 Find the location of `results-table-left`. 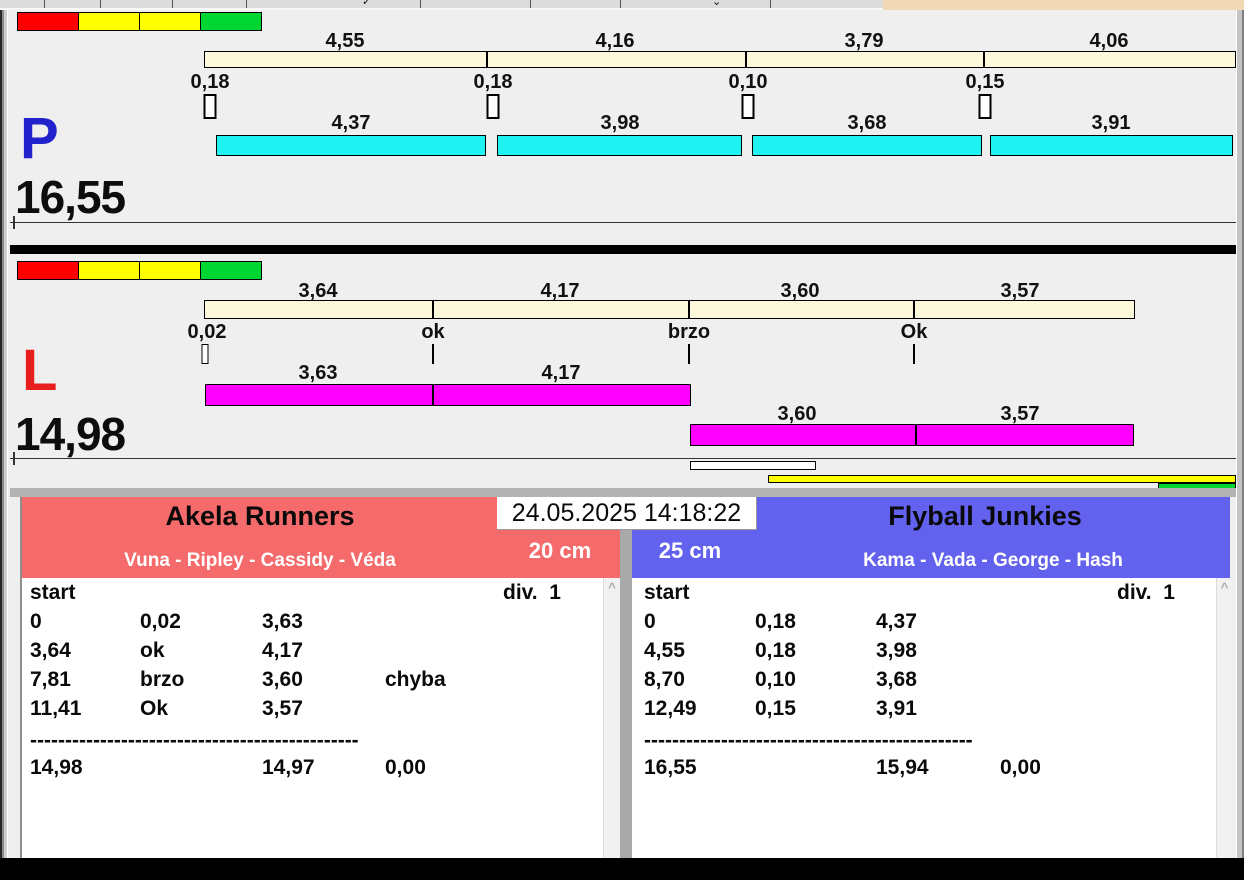

results-table-left is located at coordinates (312, 718).